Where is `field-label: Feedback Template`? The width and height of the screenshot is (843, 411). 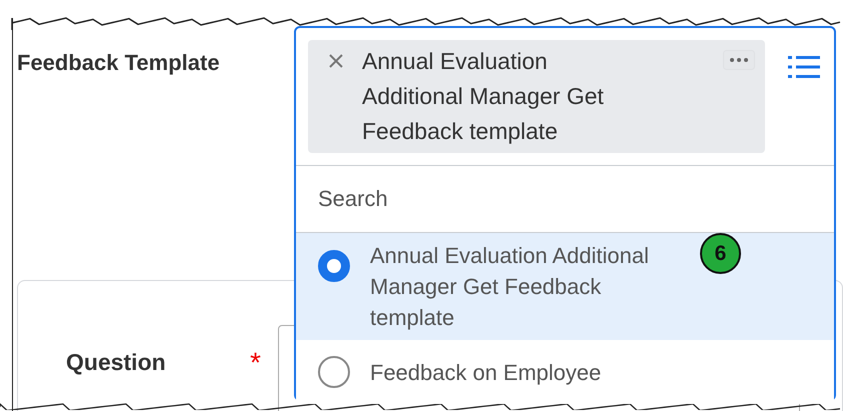
field-label: Feedback Template is located at coordinates (118, 62).